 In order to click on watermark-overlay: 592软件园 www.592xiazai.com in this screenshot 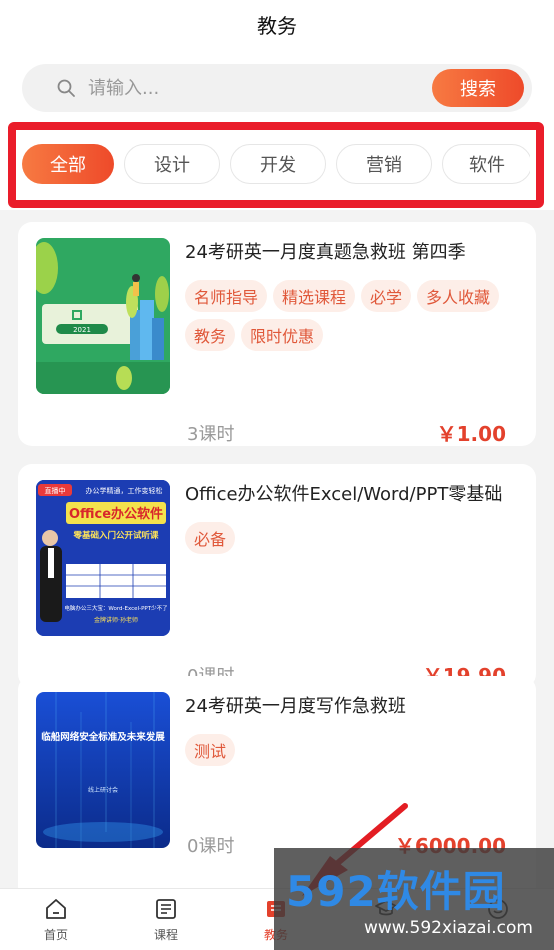, I will do `click(414, 899)`.